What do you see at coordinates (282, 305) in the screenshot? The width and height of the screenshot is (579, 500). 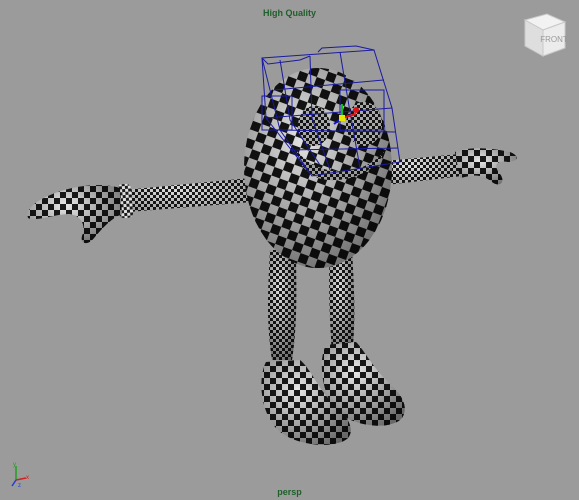 I see `left-leg` at bounding box center [282, 305].